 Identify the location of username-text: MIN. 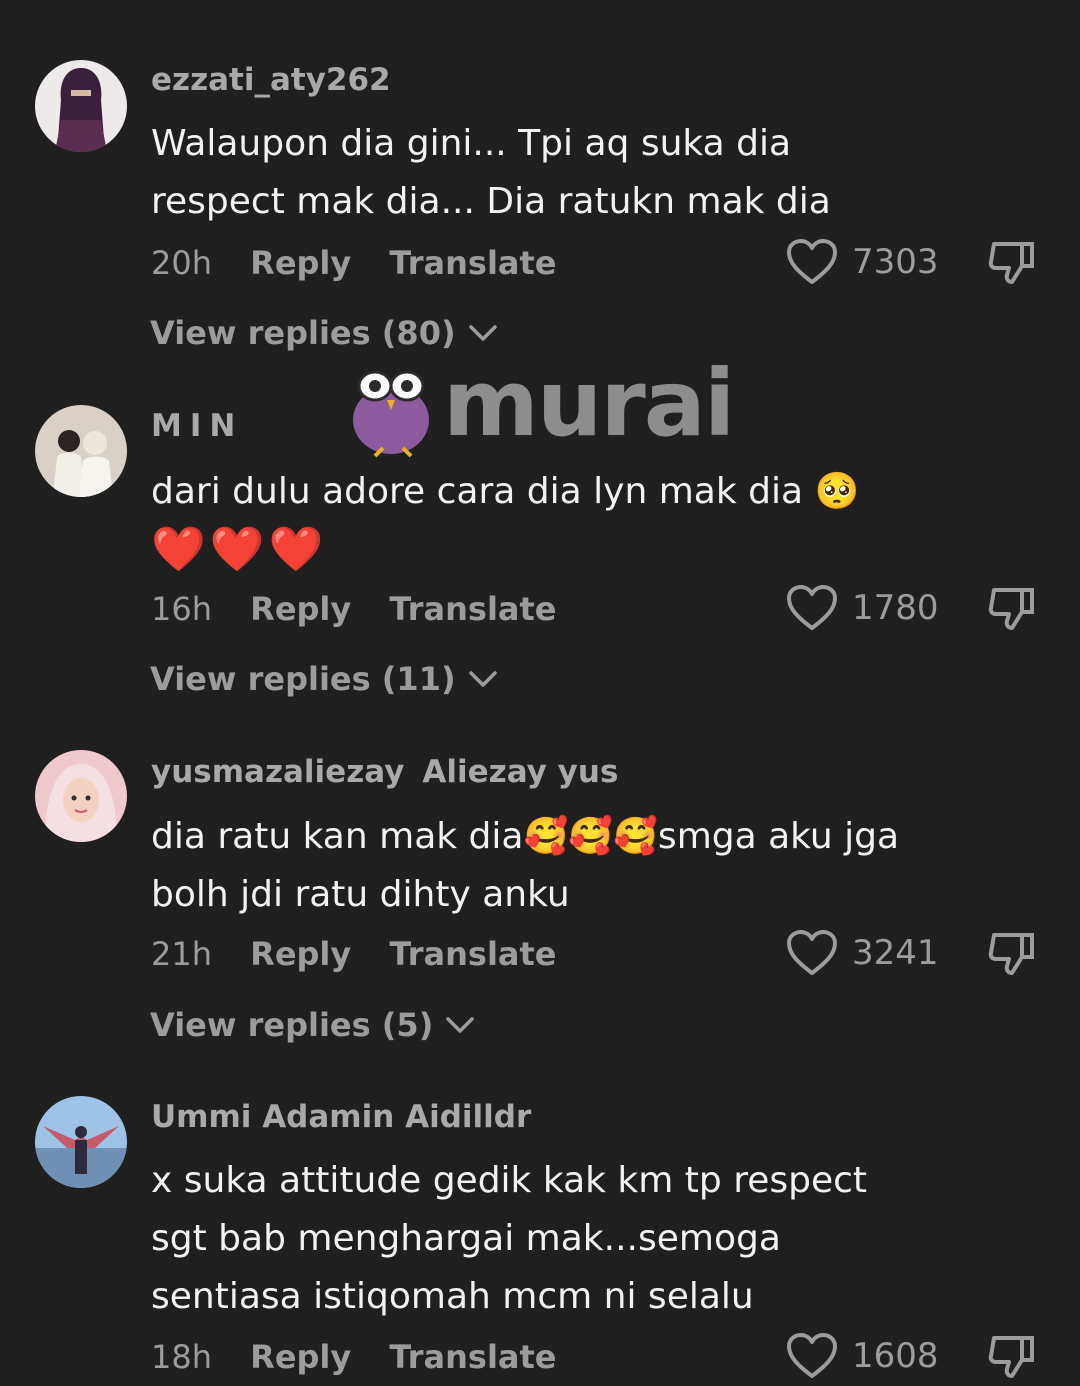
(197, 426).